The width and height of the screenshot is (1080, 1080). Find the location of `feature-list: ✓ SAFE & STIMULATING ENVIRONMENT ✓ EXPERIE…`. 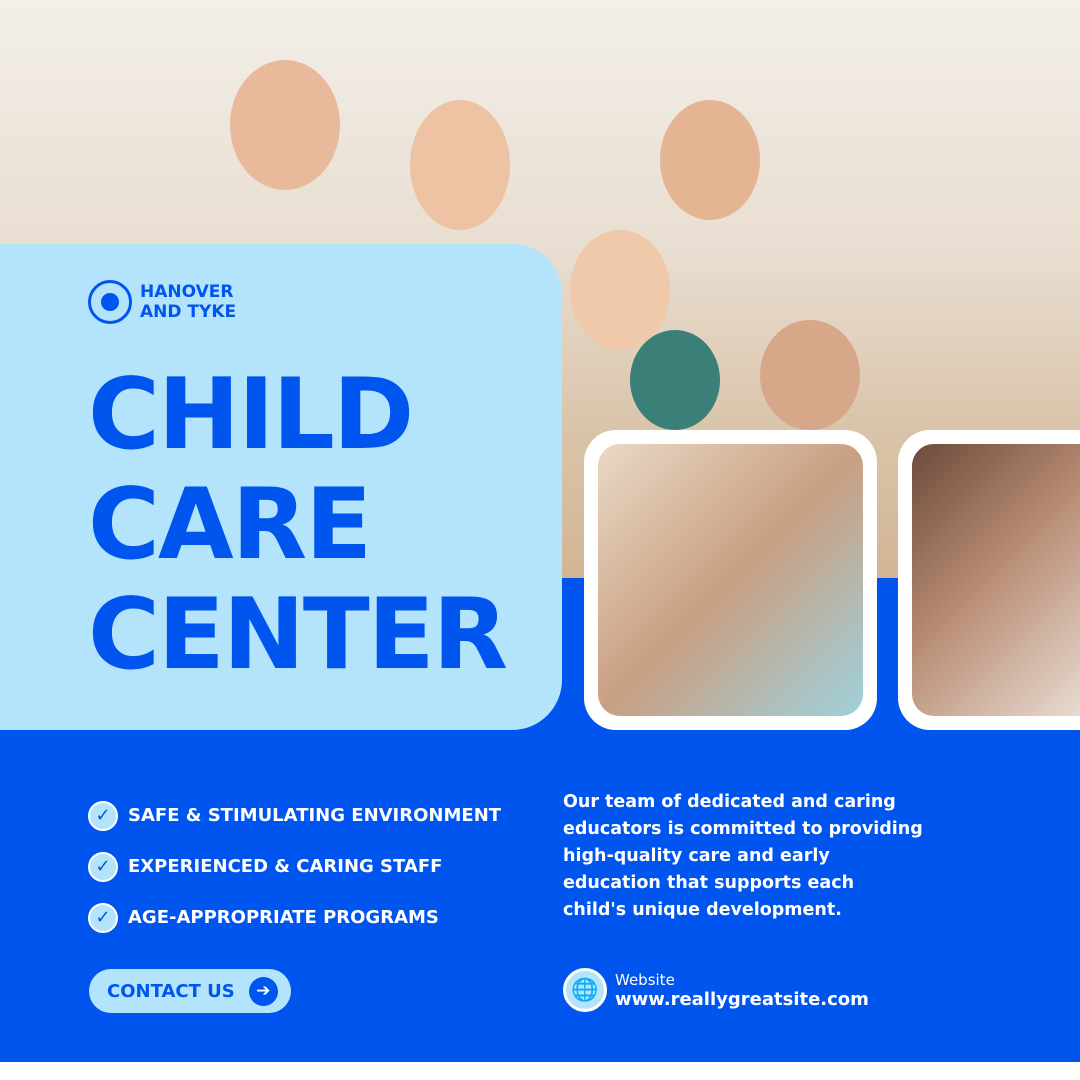

feature-list: ✓ SAFE & STIMULATING ENVIRONMENT ✓ EXPERIE… is located at coordinates (294, 866).